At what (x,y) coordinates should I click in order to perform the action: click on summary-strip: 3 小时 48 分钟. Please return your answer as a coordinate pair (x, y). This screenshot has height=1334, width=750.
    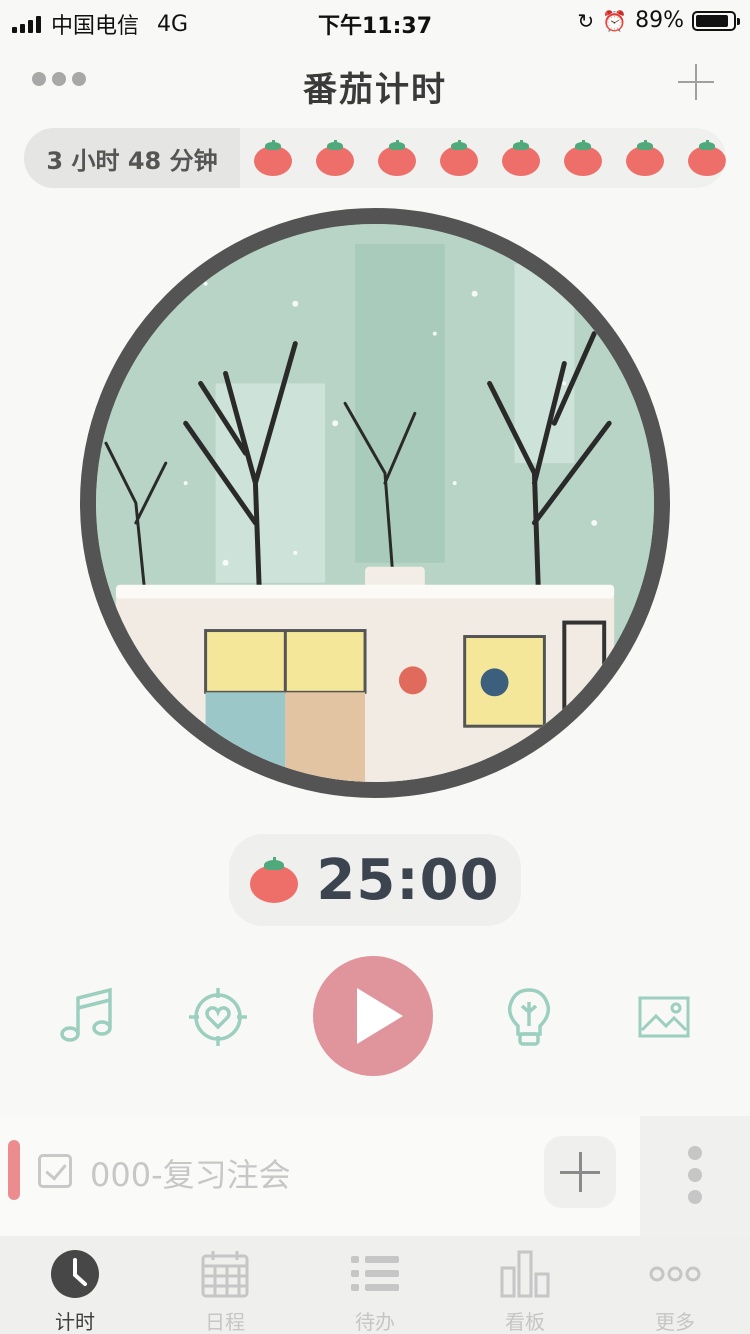
    Looking at the image, I should click on (375, 158).